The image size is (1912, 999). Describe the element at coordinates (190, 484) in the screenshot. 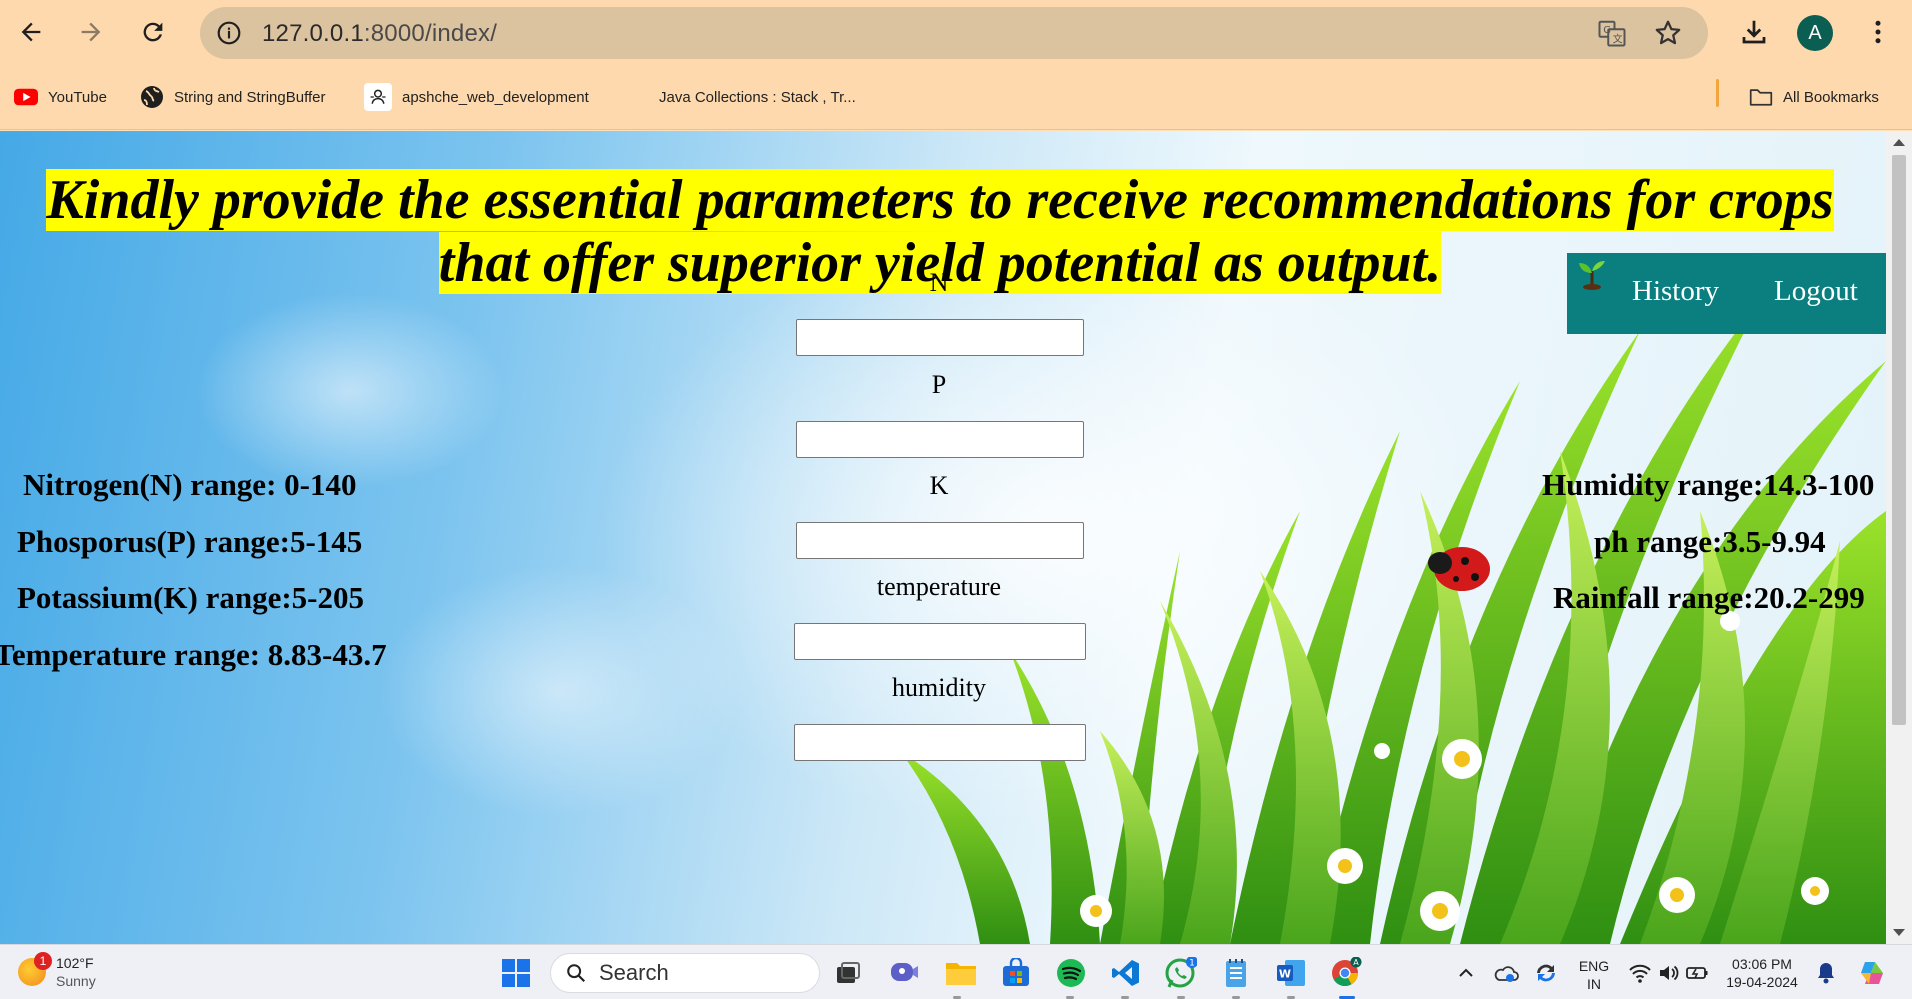

I see `nitrogen-range: Nitrogen(N) range: 0-140` at that location.